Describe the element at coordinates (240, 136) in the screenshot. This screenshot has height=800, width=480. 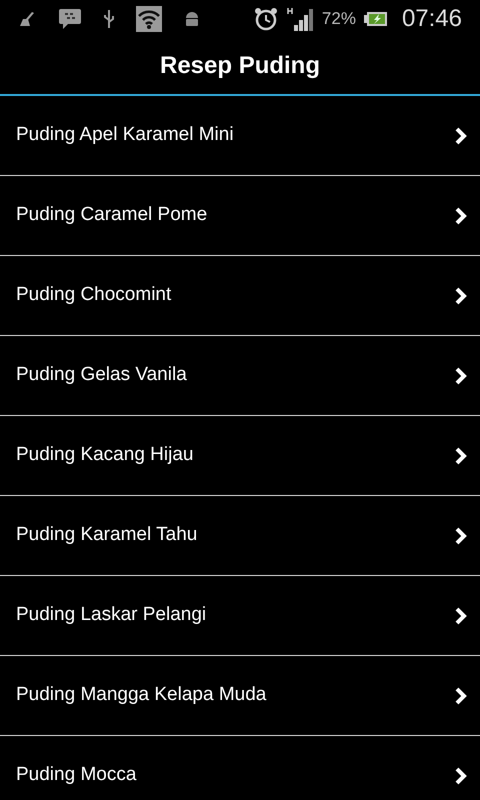
I see `recipe-list-item: Puding Apel Karamel Mini` at that location.